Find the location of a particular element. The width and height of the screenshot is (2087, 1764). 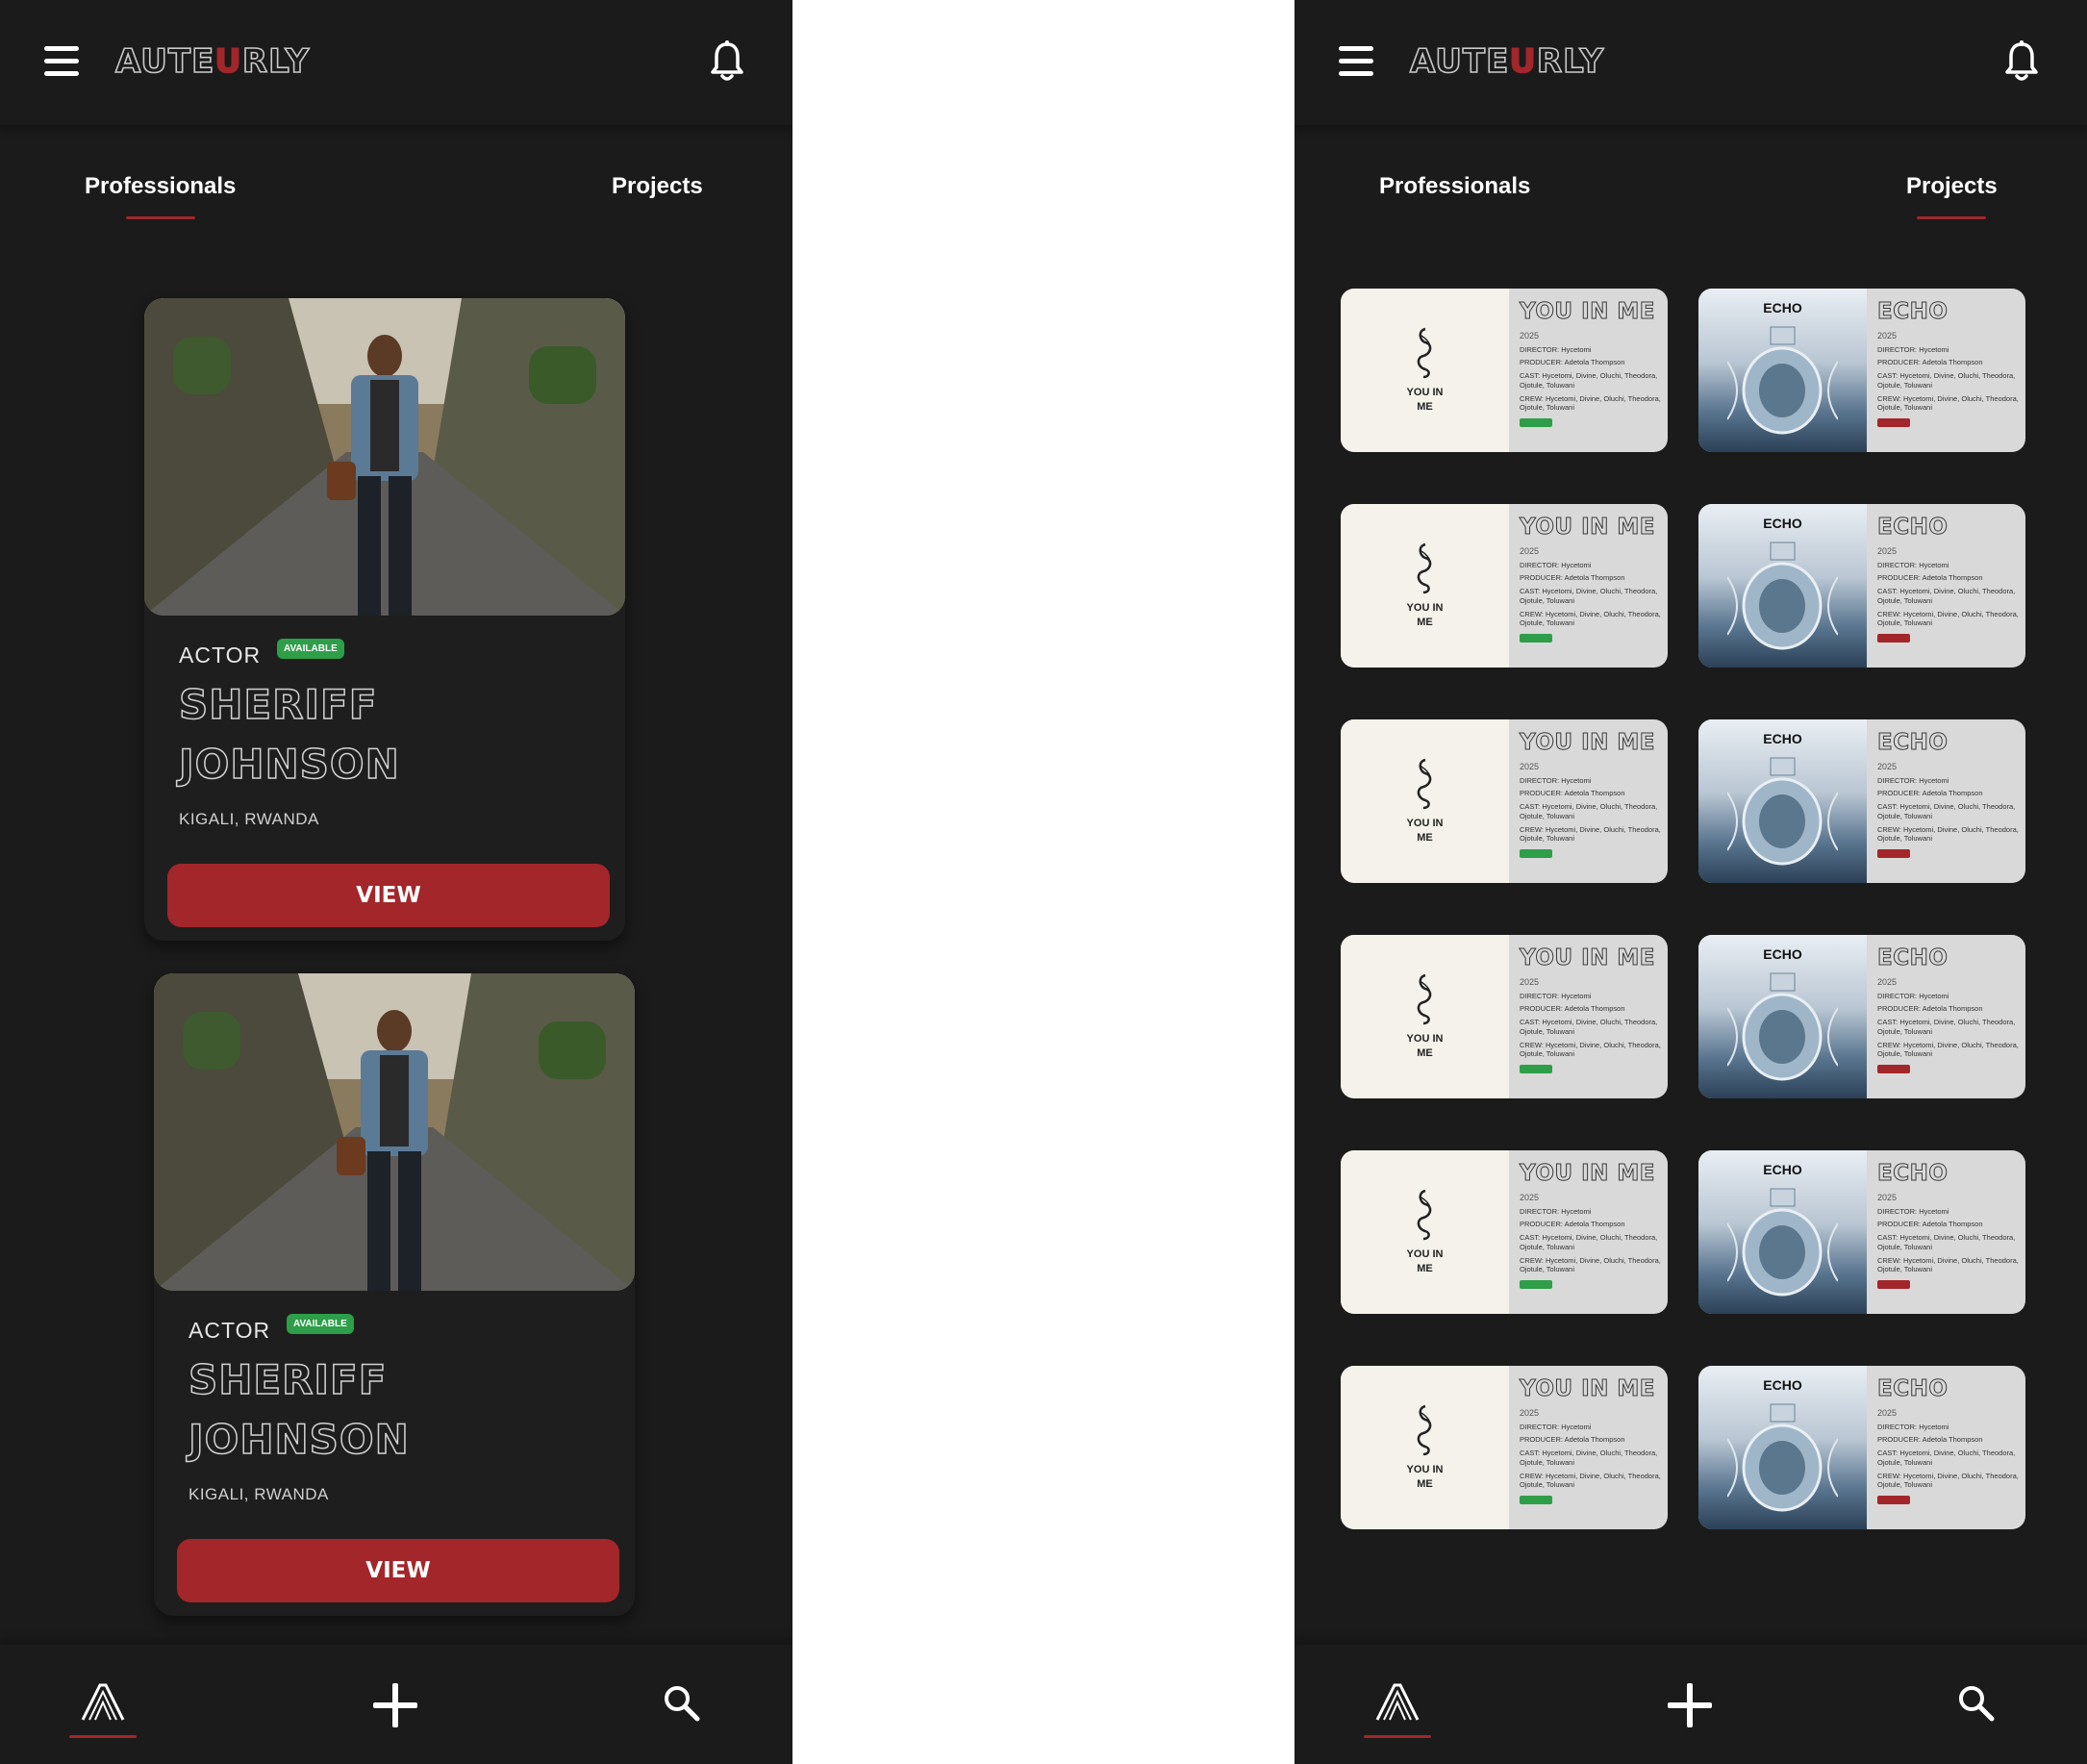

app-logo: AUTEURLY is located at coordinates (1507, 62).